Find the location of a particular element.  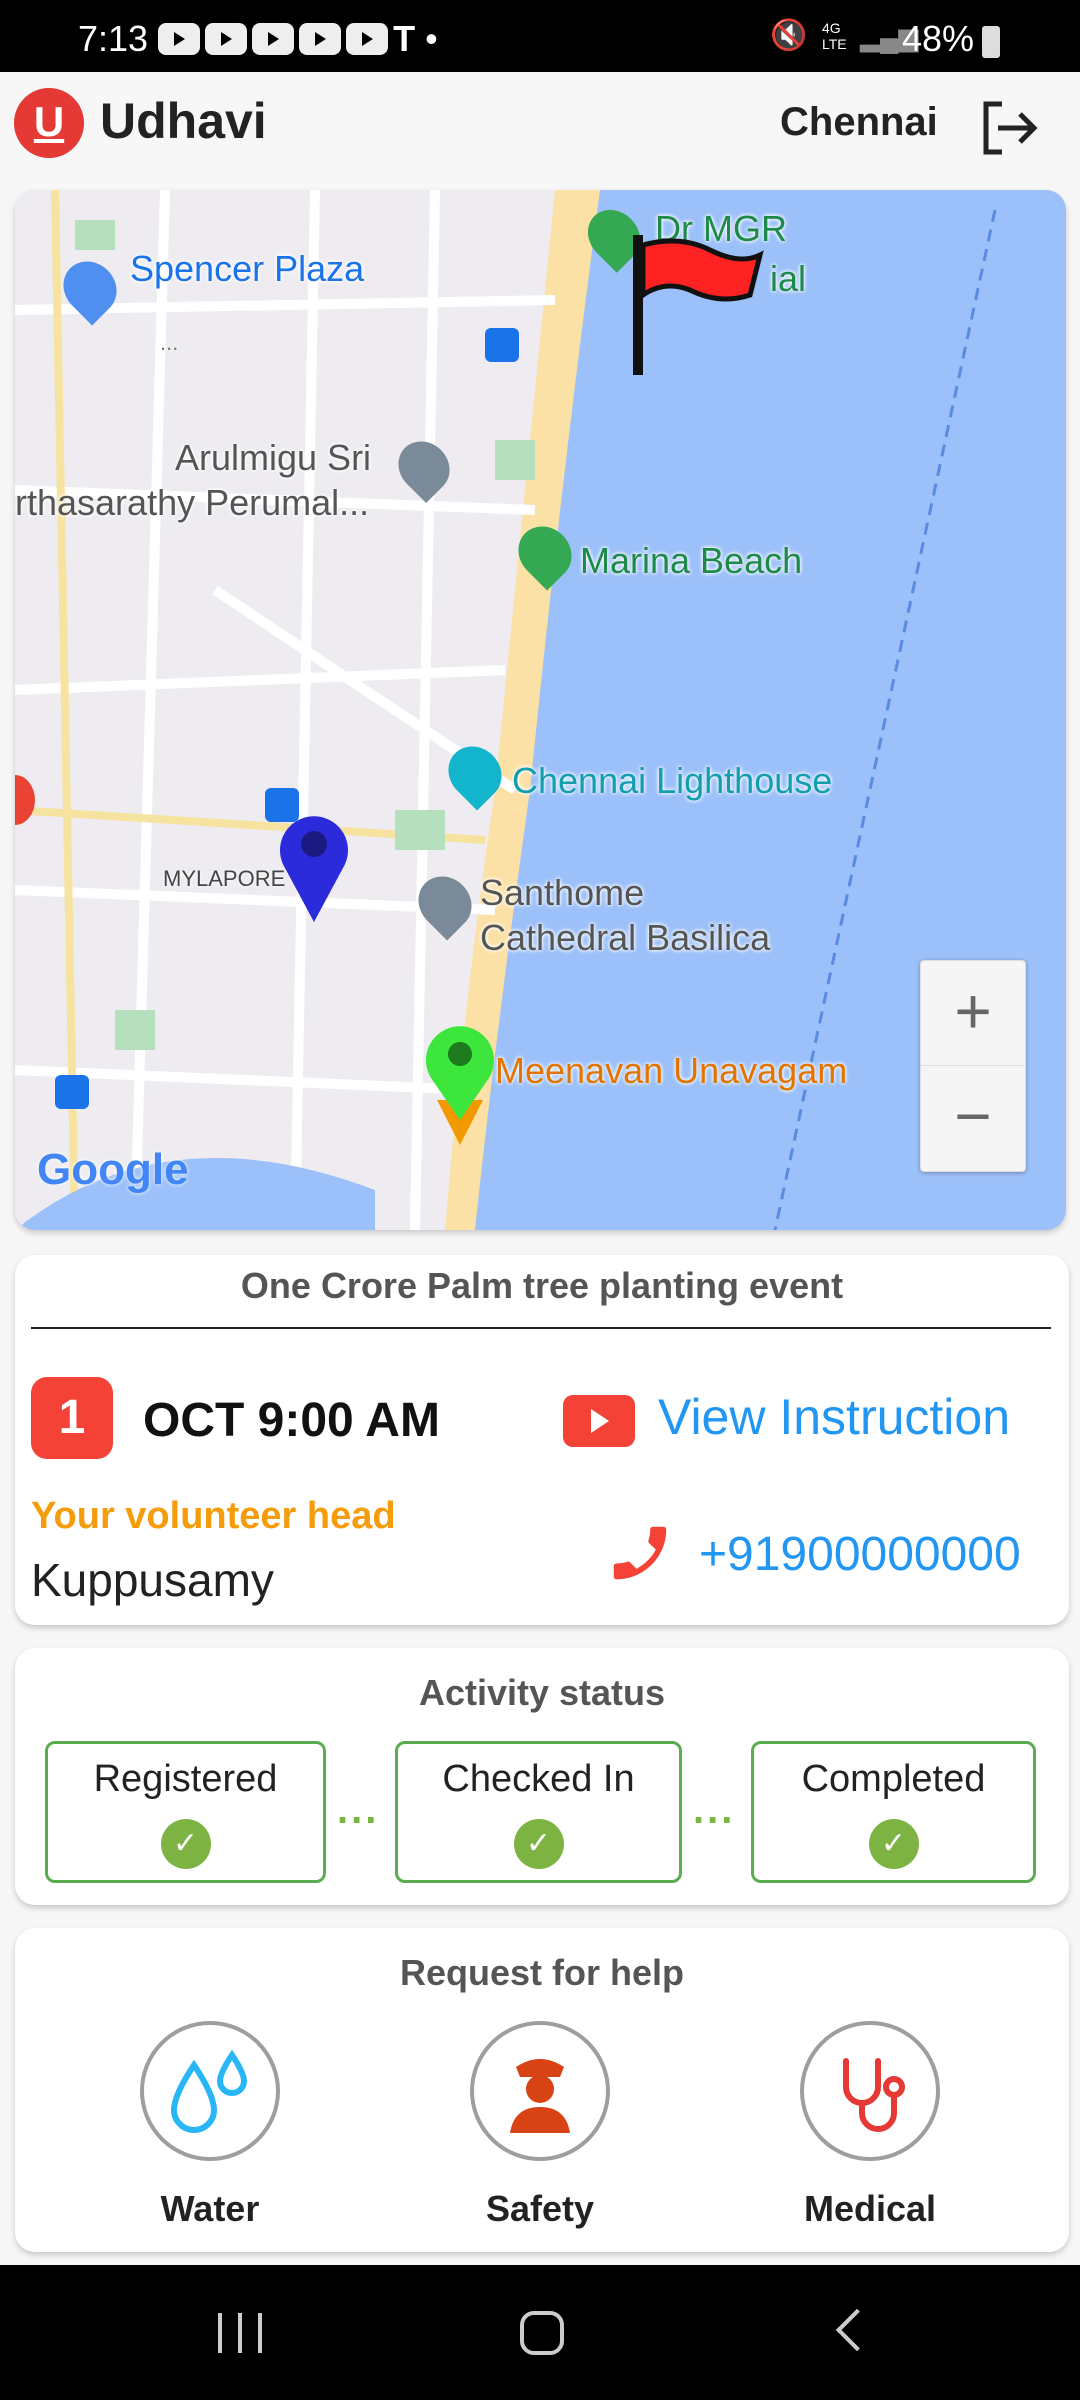

zoom-controls: + − is located at coordinates (973, 1066).